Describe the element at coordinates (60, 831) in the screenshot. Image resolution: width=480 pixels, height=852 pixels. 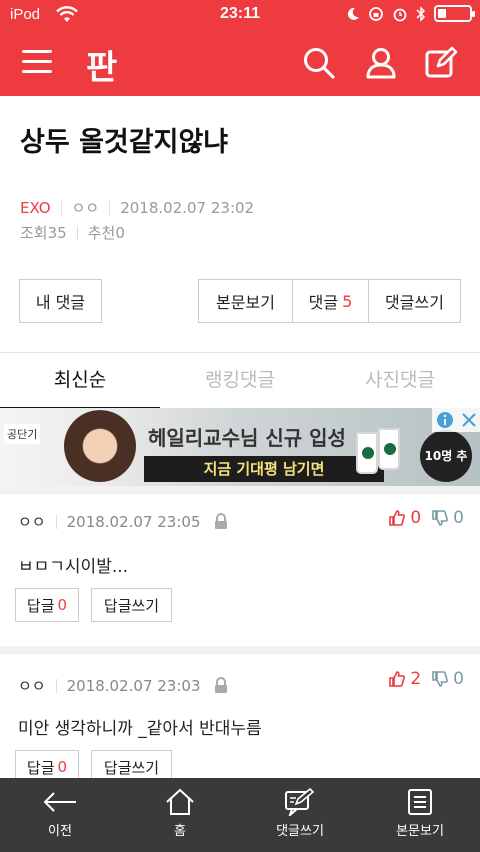
I see `back-label: 이전` at that location.